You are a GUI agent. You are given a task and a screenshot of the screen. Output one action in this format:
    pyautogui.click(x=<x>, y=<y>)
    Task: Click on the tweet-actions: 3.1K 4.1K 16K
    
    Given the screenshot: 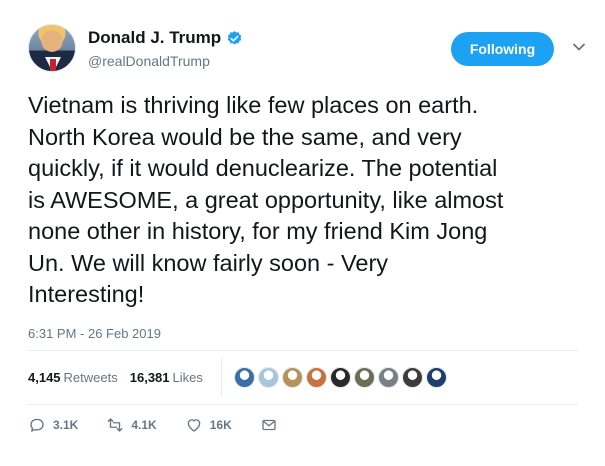 What is the action you would take?
    pyautogui.click(x=167, y=425)
    